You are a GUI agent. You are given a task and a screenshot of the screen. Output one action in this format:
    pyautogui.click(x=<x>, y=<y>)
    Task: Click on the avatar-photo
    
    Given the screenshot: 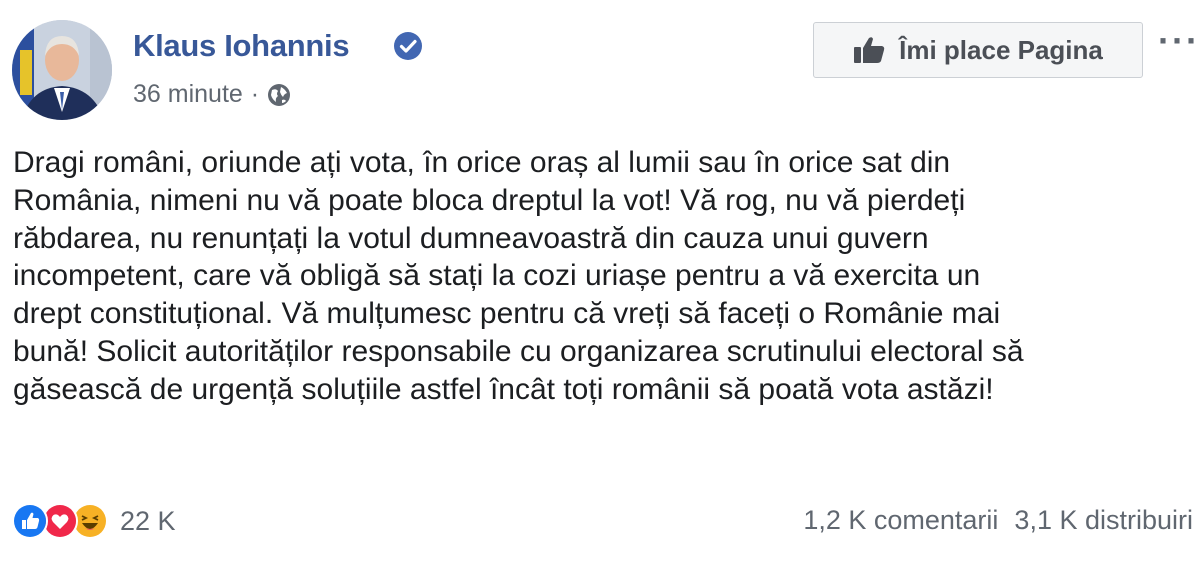 What is the action you would take?
    pyautogui.click(x=62, y=70)
    